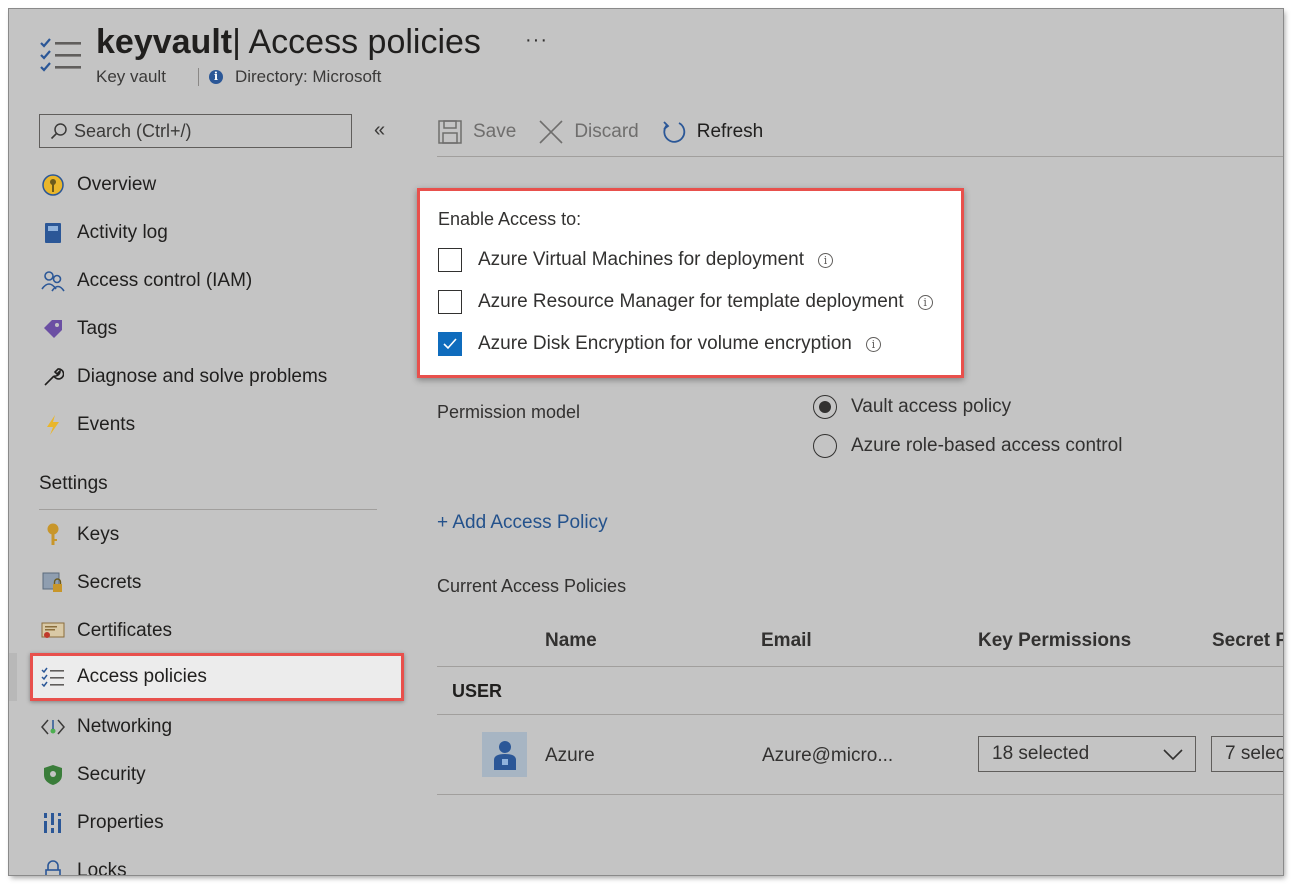  Describe the element at coordinates (53, 185) in the screenshot. I see `overview-icon` at that location.